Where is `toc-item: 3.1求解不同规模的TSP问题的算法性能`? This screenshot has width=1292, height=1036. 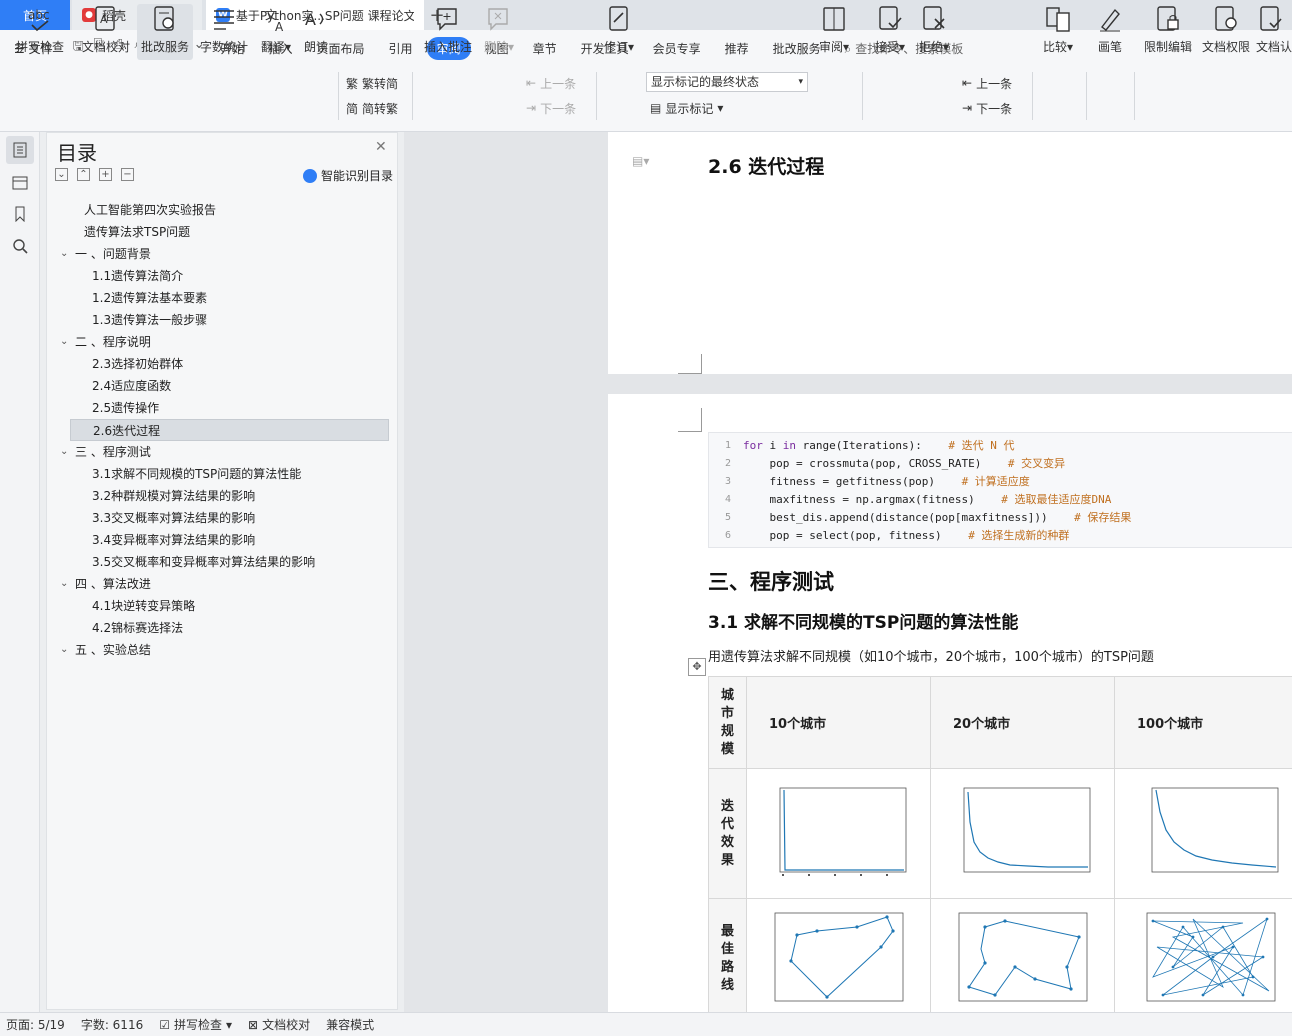 toc-item: 3.1求解不同规模的TSP问题的算法性能 is located at coordinates (222, 474).